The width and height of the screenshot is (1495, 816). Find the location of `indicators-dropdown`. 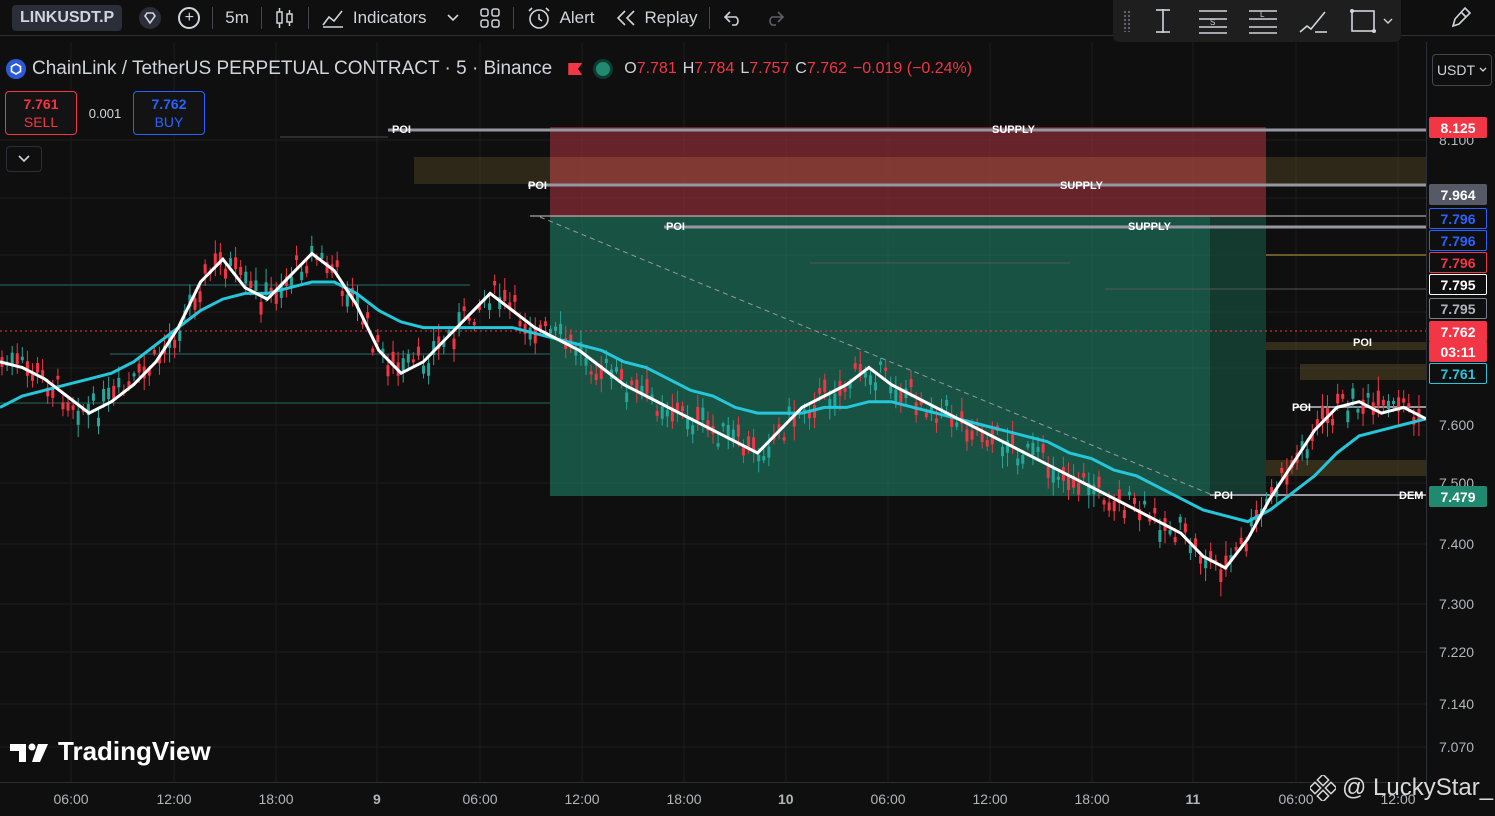

indicators-dropdown is located at coordinates (453, 18).